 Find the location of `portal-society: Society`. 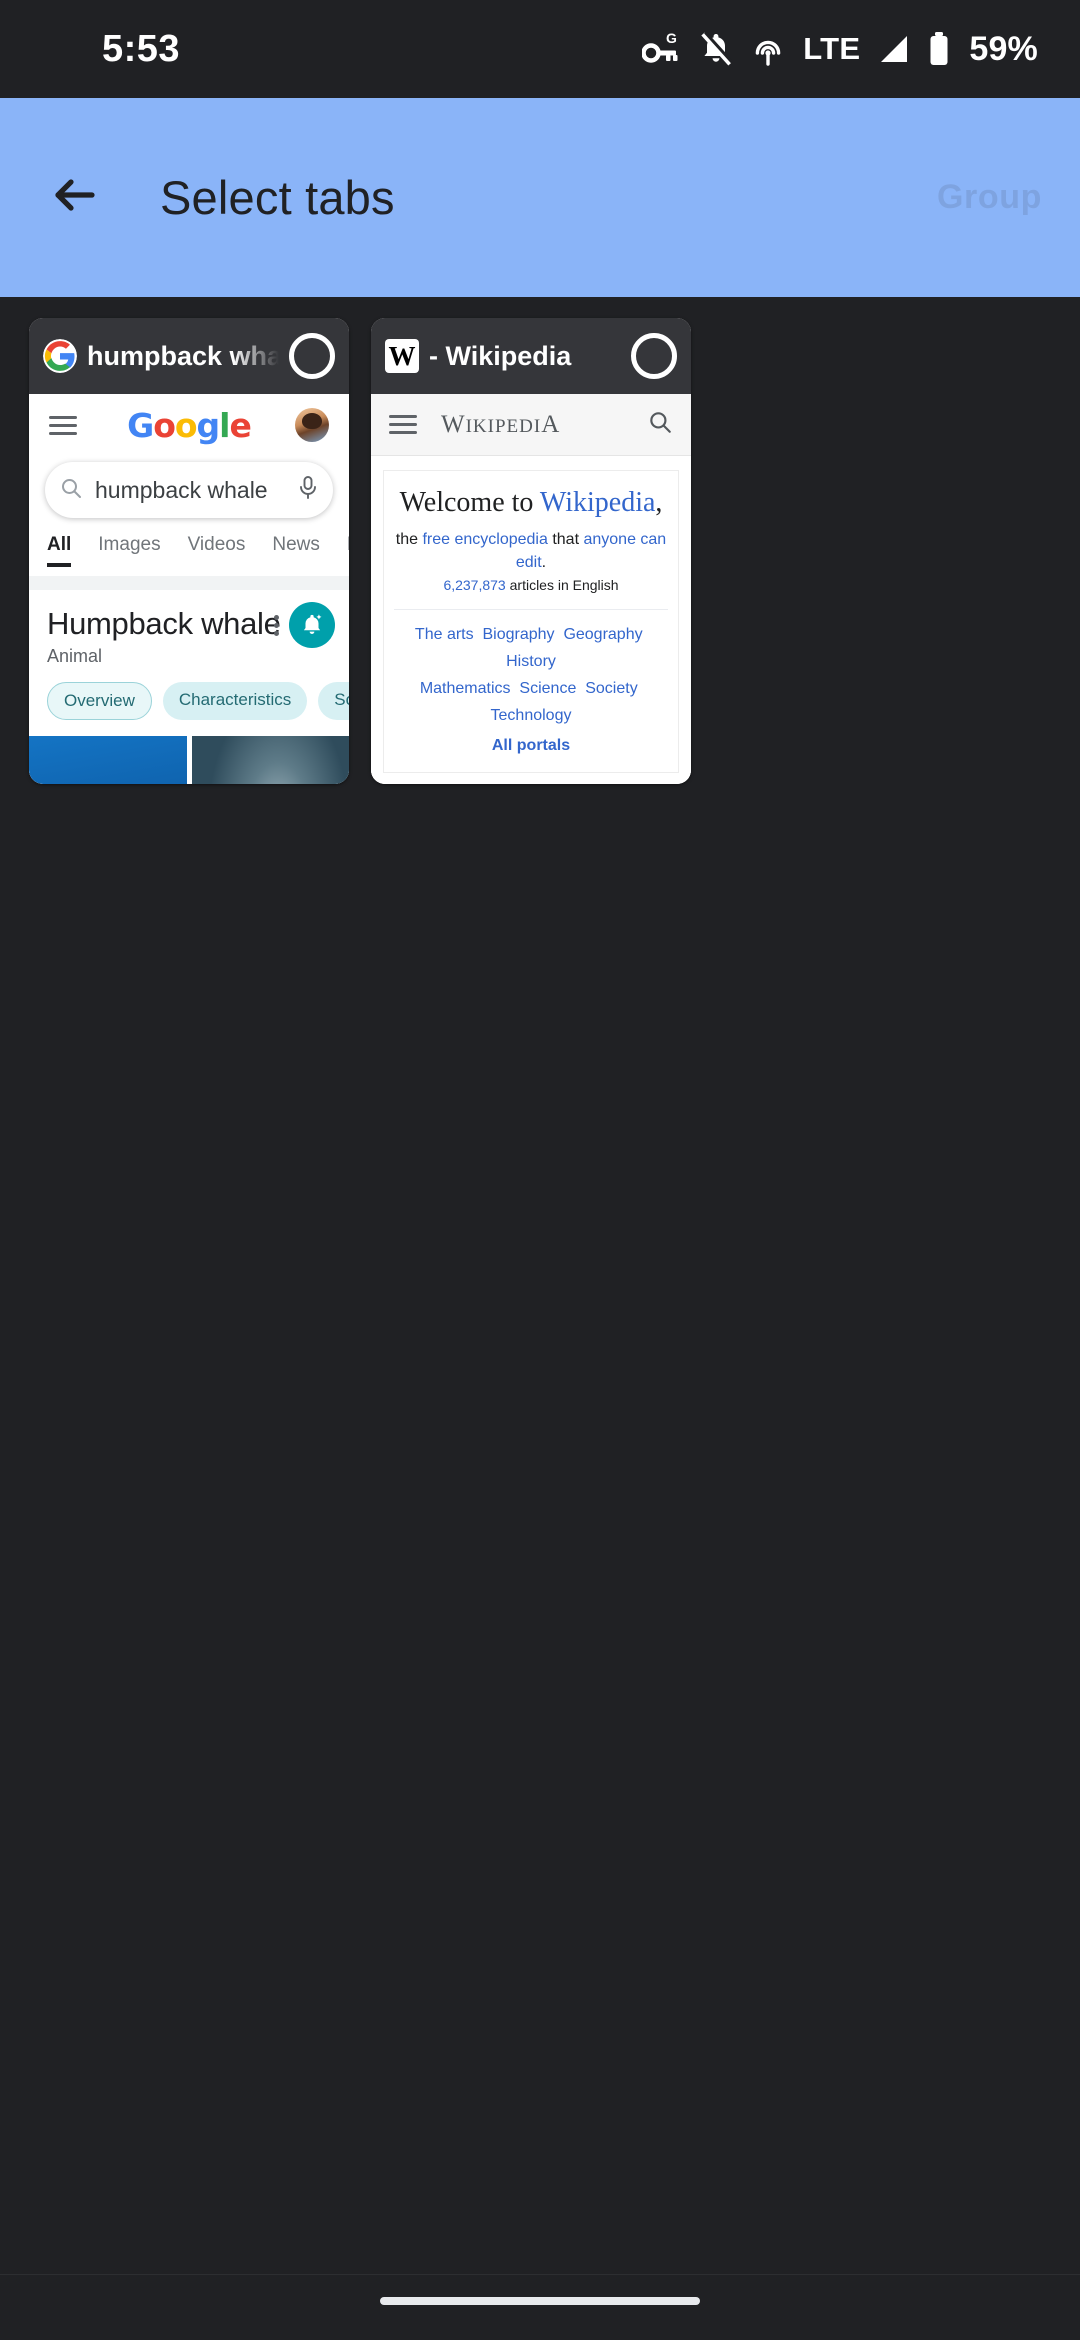

portal-society: Society is located at coordinates (611, 688).